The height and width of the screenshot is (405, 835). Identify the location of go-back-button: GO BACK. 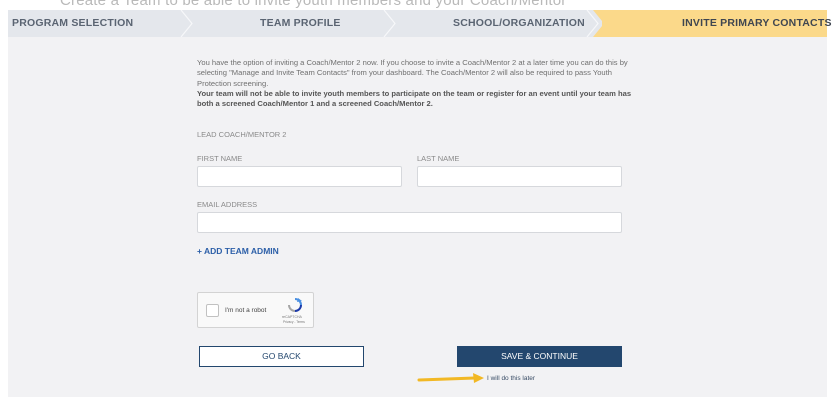
(281, 356).